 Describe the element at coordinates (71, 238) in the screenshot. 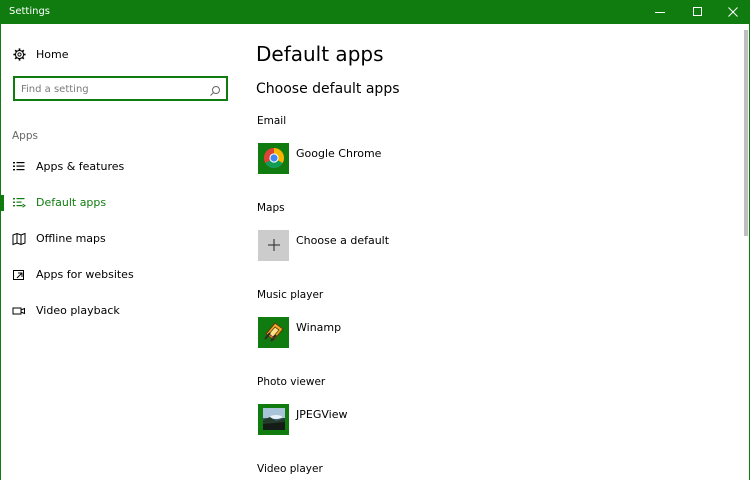

I see `sidebar-item-label: Offline maps` at that location.